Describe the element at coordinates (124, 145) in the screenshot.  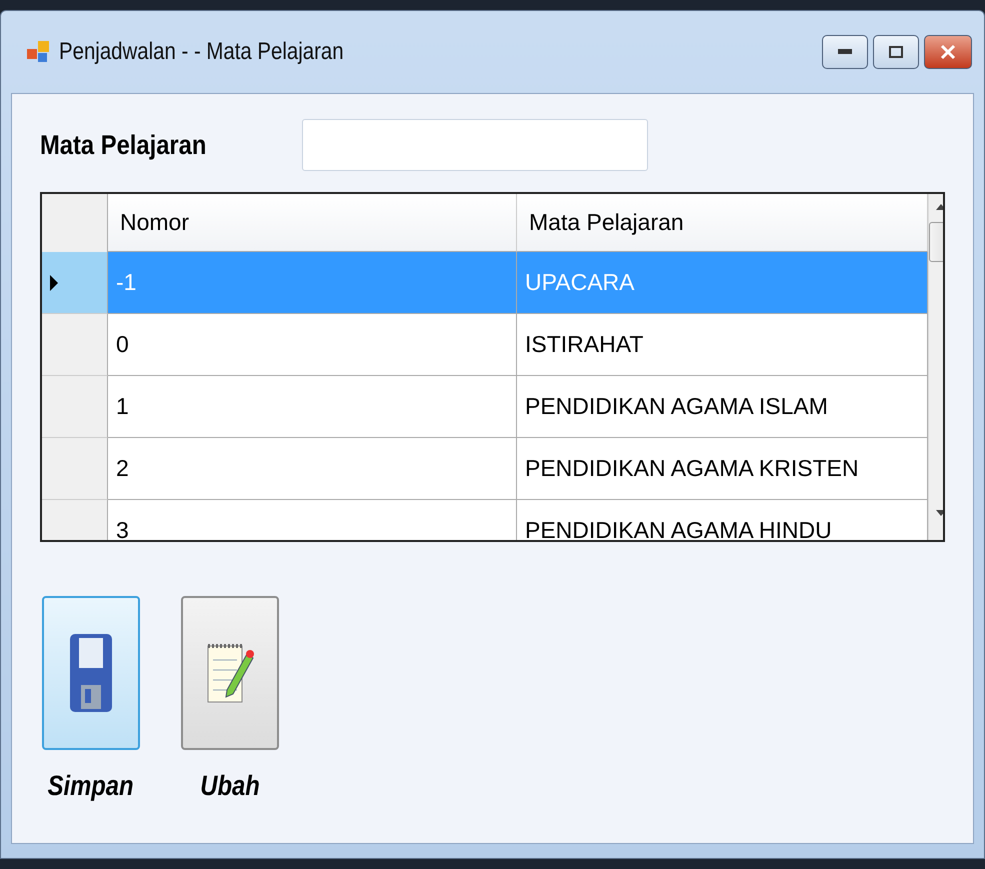
I see `field-label: Mata Pelajaran` at that location.